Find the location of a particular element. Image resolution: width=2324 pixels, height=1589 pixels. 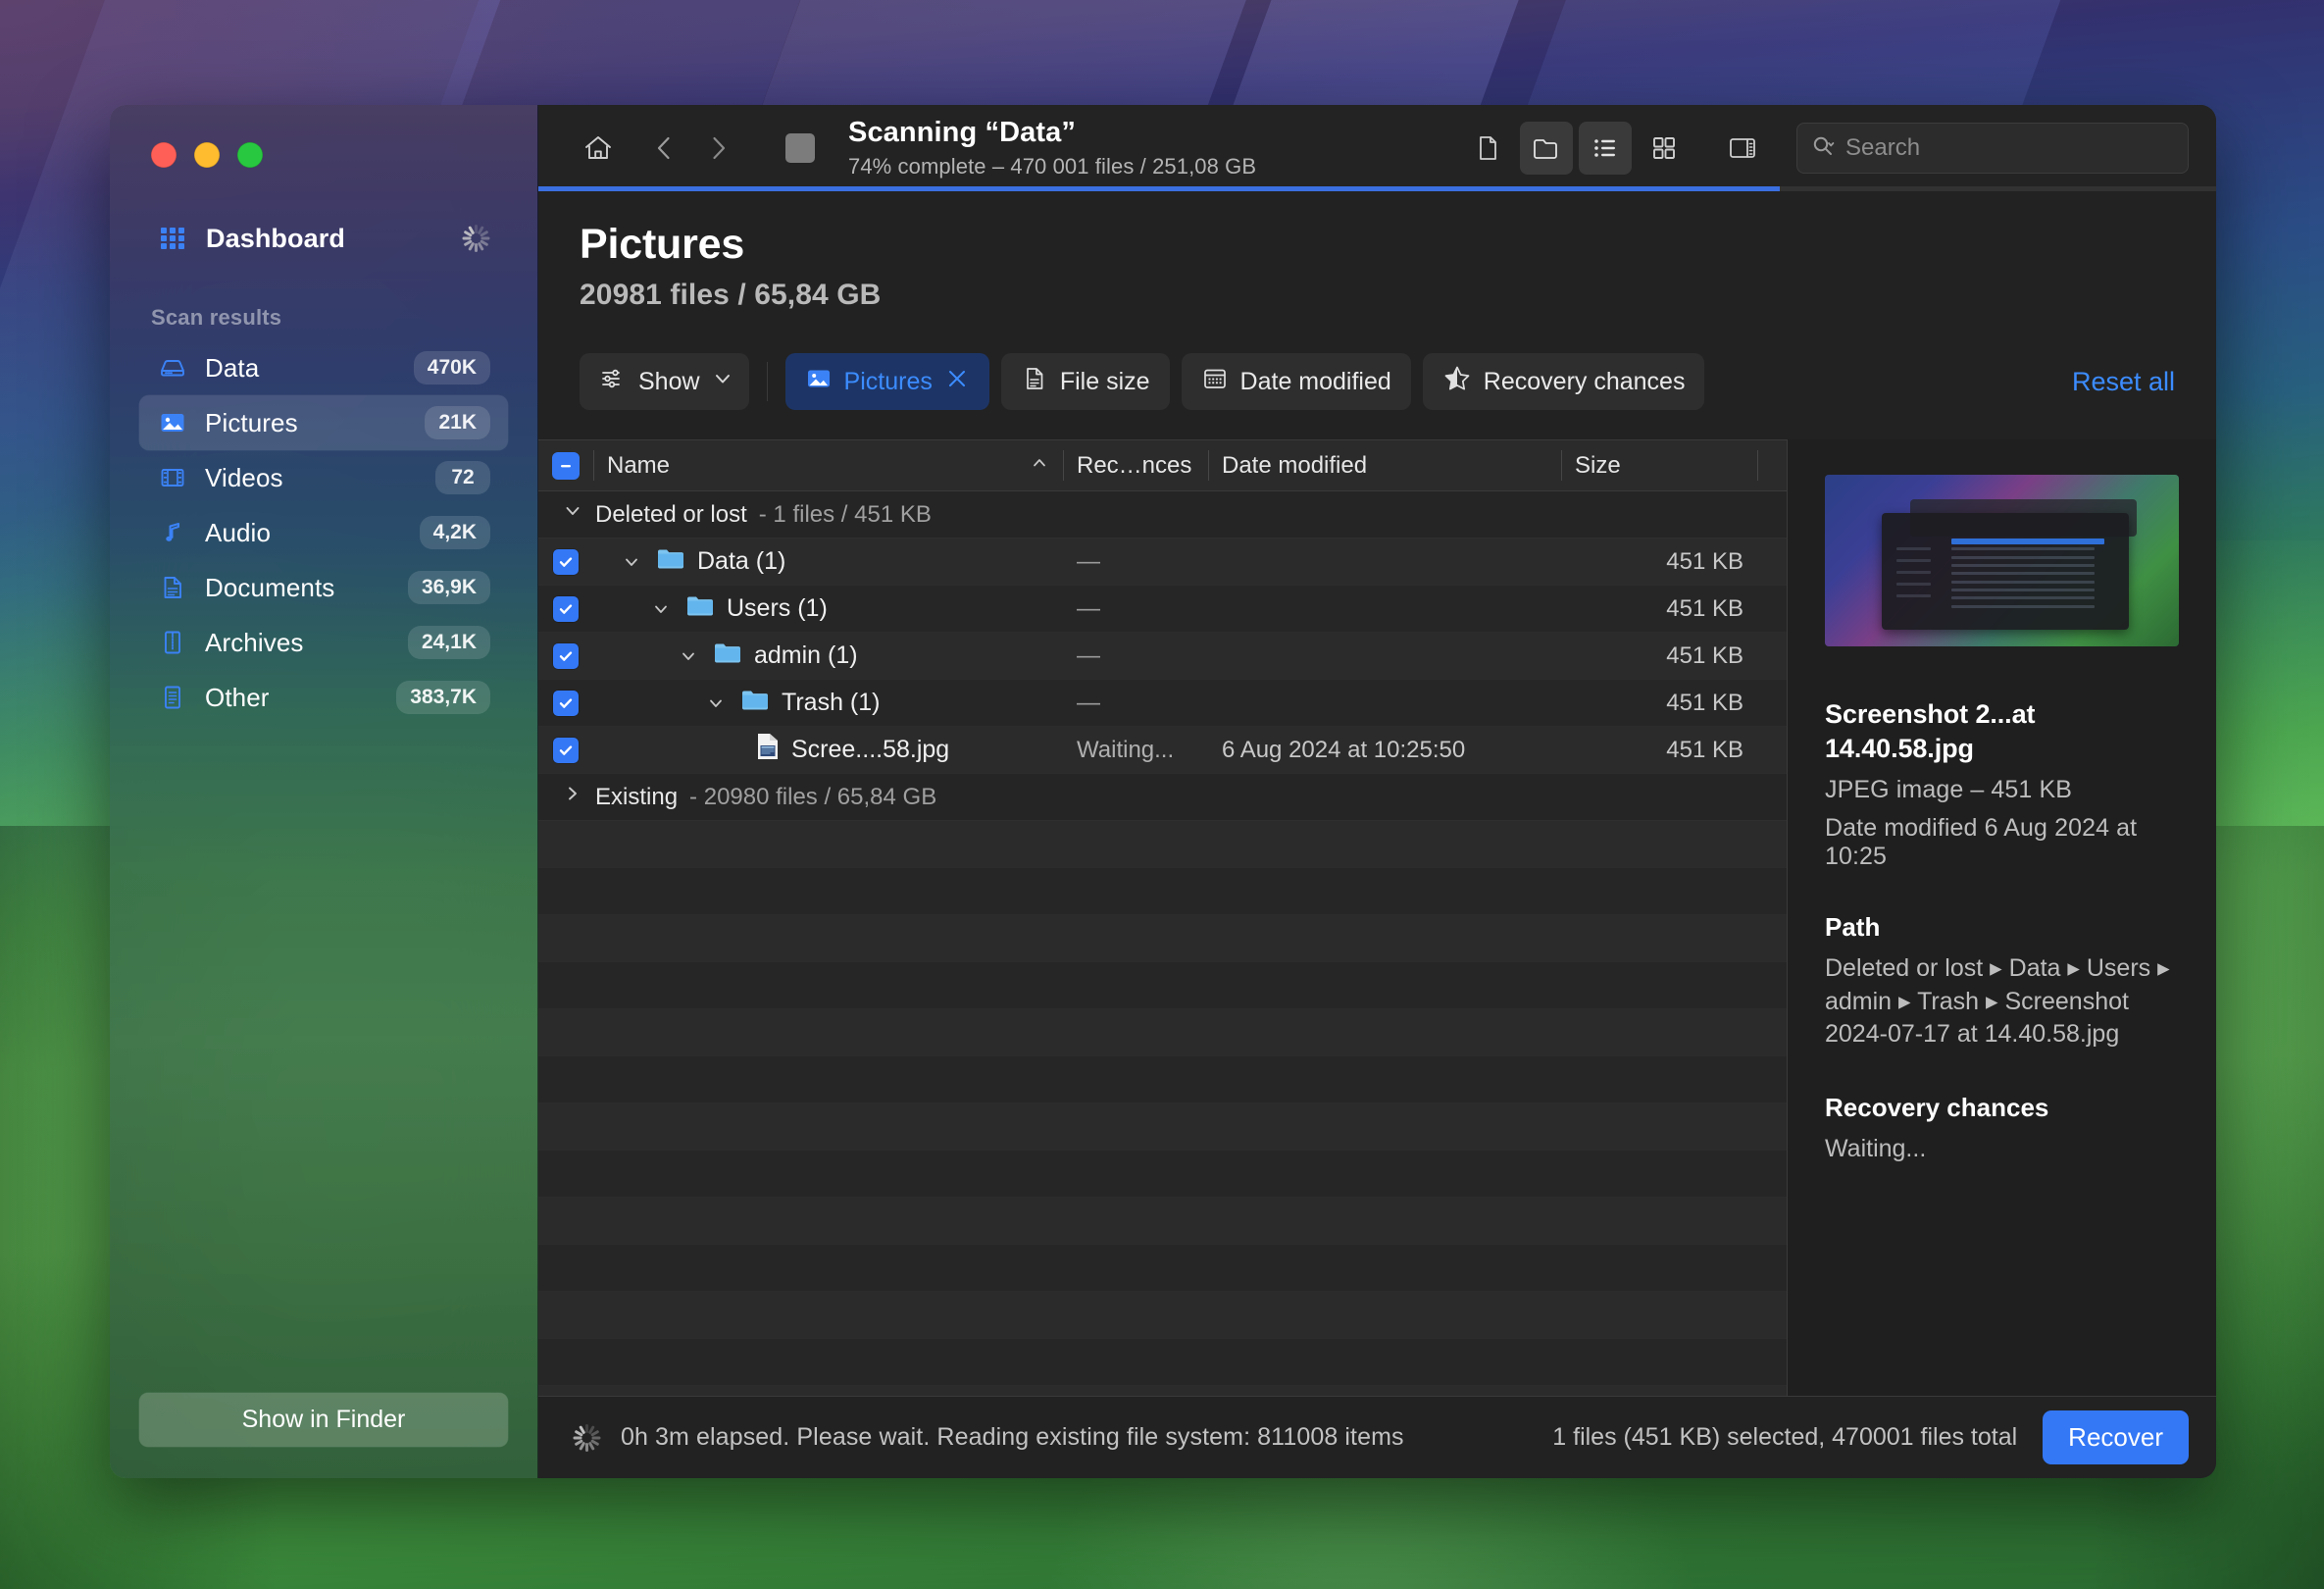

sidebar-item-pictures: Pictures 21K is located at coordinates (324, 422).